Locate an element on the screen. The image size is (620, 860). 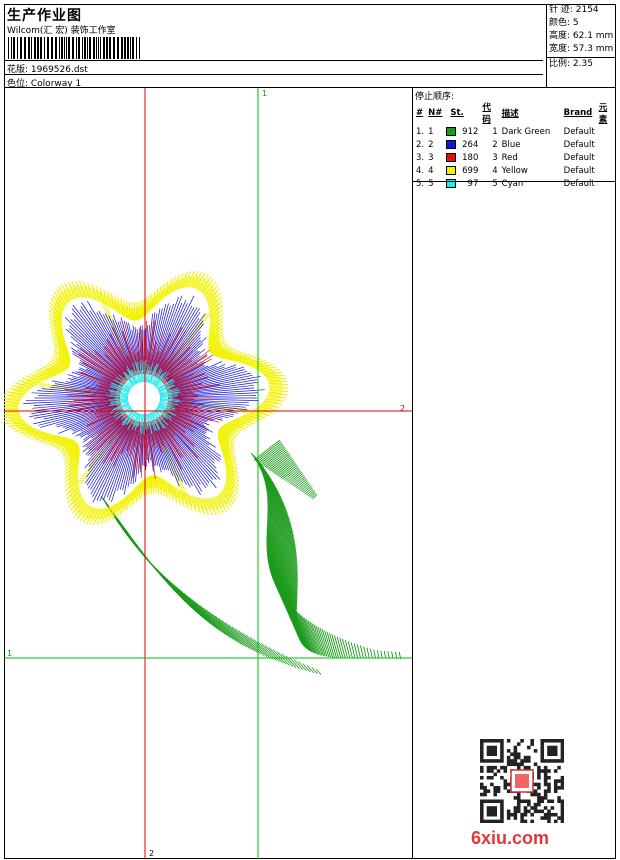
cell-stitches: 97 is located at coordinates (462, 183).